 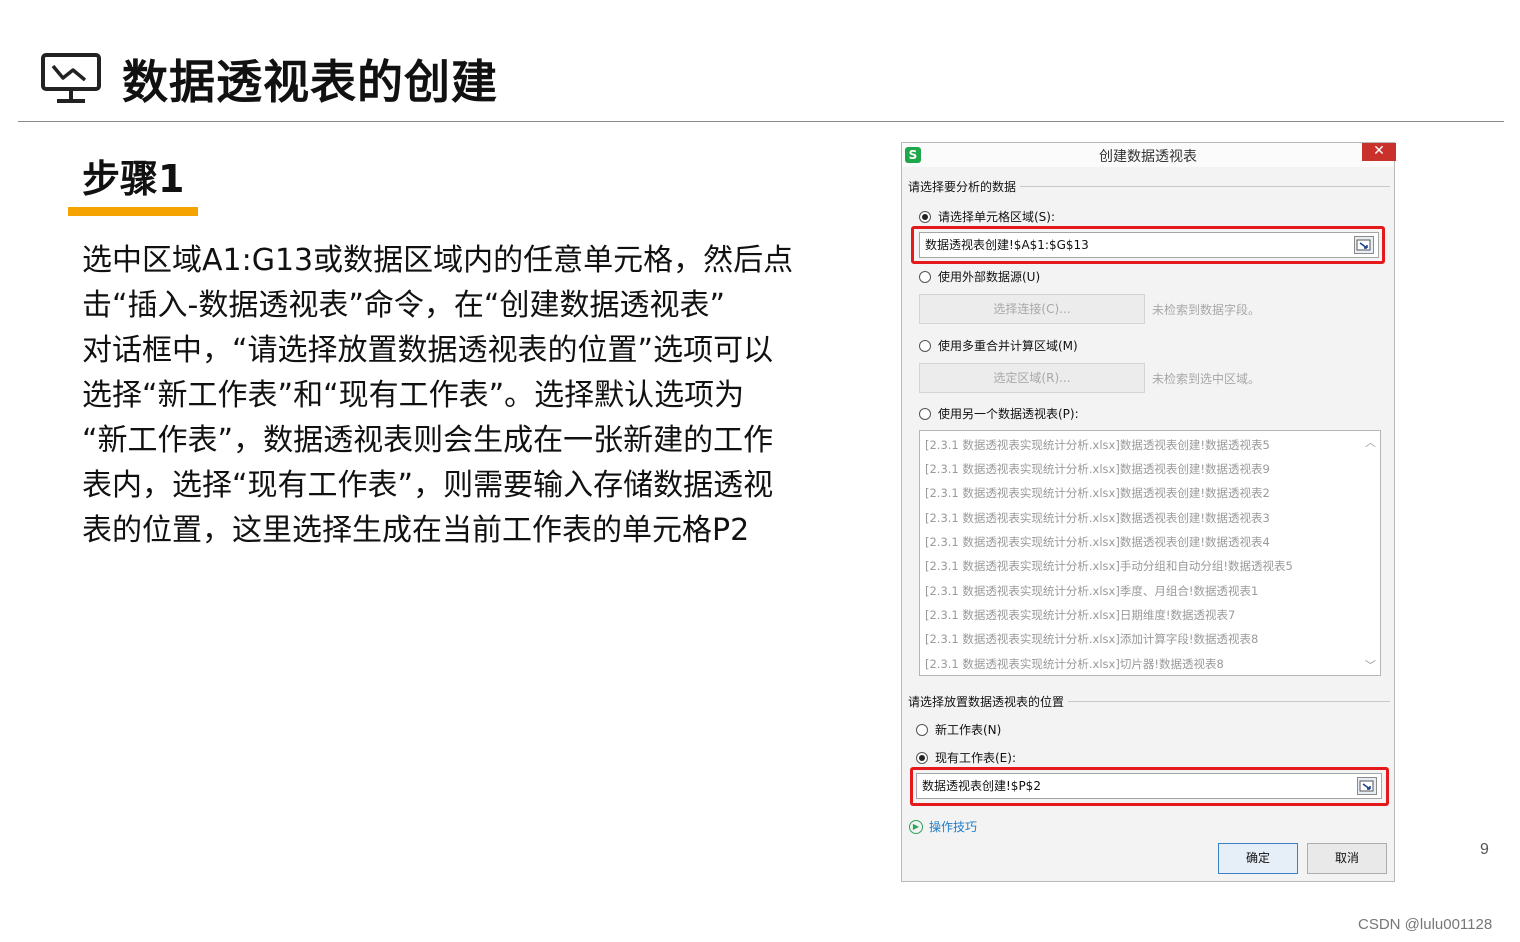 I want to click on radio-external-source: 使用外部数据源(U), so click(x=979, y=276).